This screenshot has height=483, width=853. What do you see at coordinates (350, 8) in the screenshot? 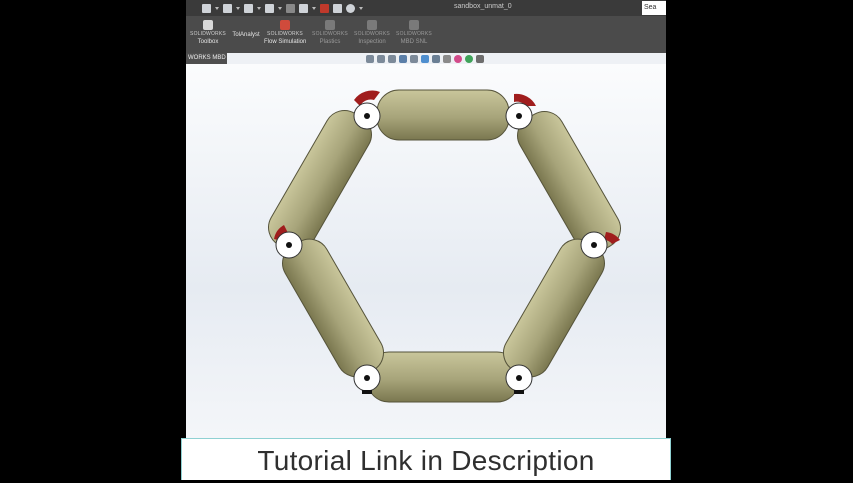
I see `options-gear-icon` at bounding box center [350, 8].